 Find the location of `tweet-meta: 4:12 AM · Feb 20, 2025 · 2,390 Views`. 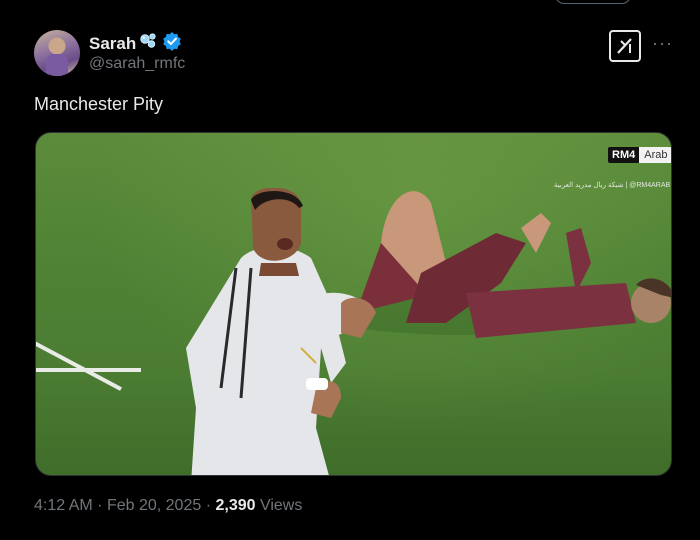

tweet-meta: 4:12 AM · Feb 20, 2025 · 2,390 Views is located at coordinates (168, 506).